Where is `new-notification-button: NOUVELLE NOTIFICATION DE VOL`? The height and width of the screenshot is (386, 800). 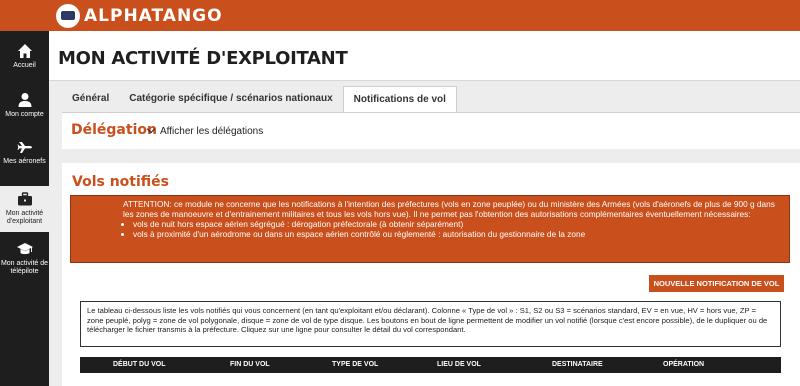 new-notification-button: NOUVELLE NOTIFICATION DE VOL is located at coordinates (716, 283).